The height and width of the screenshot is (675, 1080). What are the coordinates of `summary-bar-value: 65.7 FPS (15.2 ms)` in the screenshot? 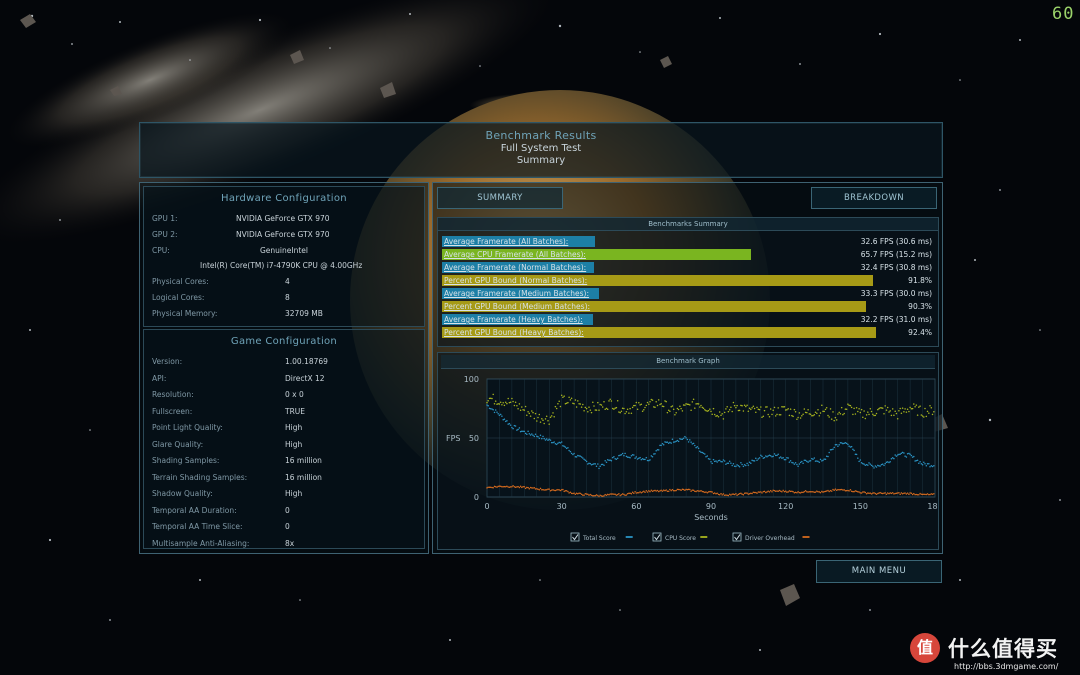 It's located at (896, 254).